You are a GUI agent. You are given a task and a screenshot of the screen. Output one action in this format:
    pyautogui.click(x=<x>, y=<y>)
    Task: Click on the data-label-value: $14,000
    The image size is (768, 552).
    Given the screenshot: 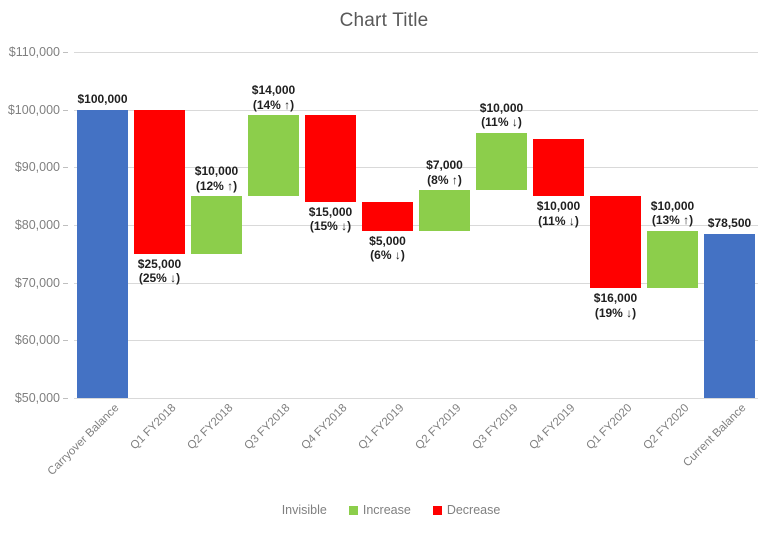 What is the action you would take?
    pyautogui.click(x=273, y=90)
    